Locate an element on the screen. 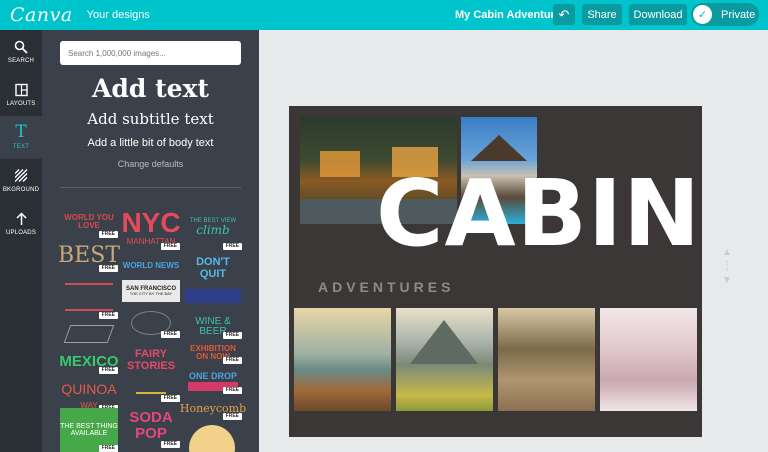 Image resolution: width=768 pixels, height=452 pixels. template-exhibition: EXHIBITION ON NOW FREE is located at coordinates (213, 353).